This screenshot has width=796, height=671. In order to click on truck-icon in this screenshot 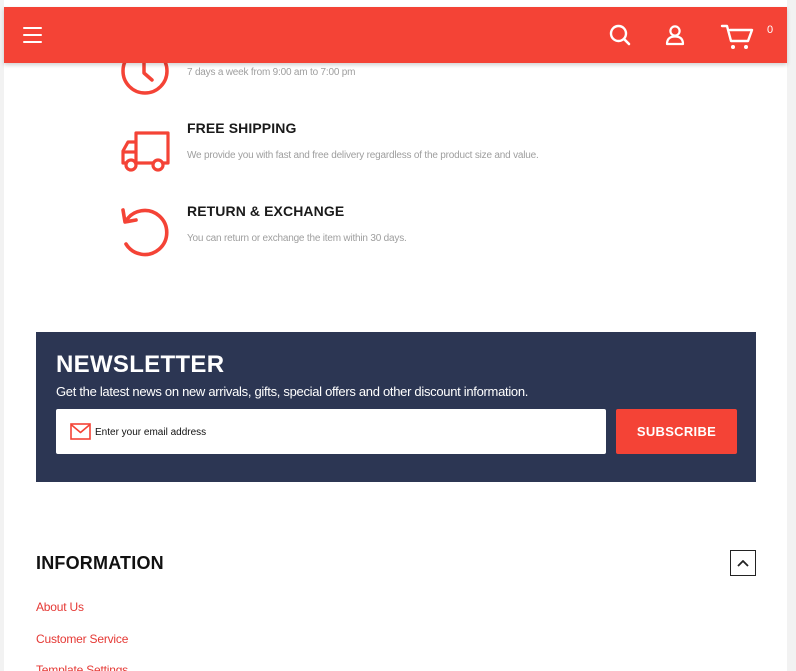, I will do `click(145, 151)`.